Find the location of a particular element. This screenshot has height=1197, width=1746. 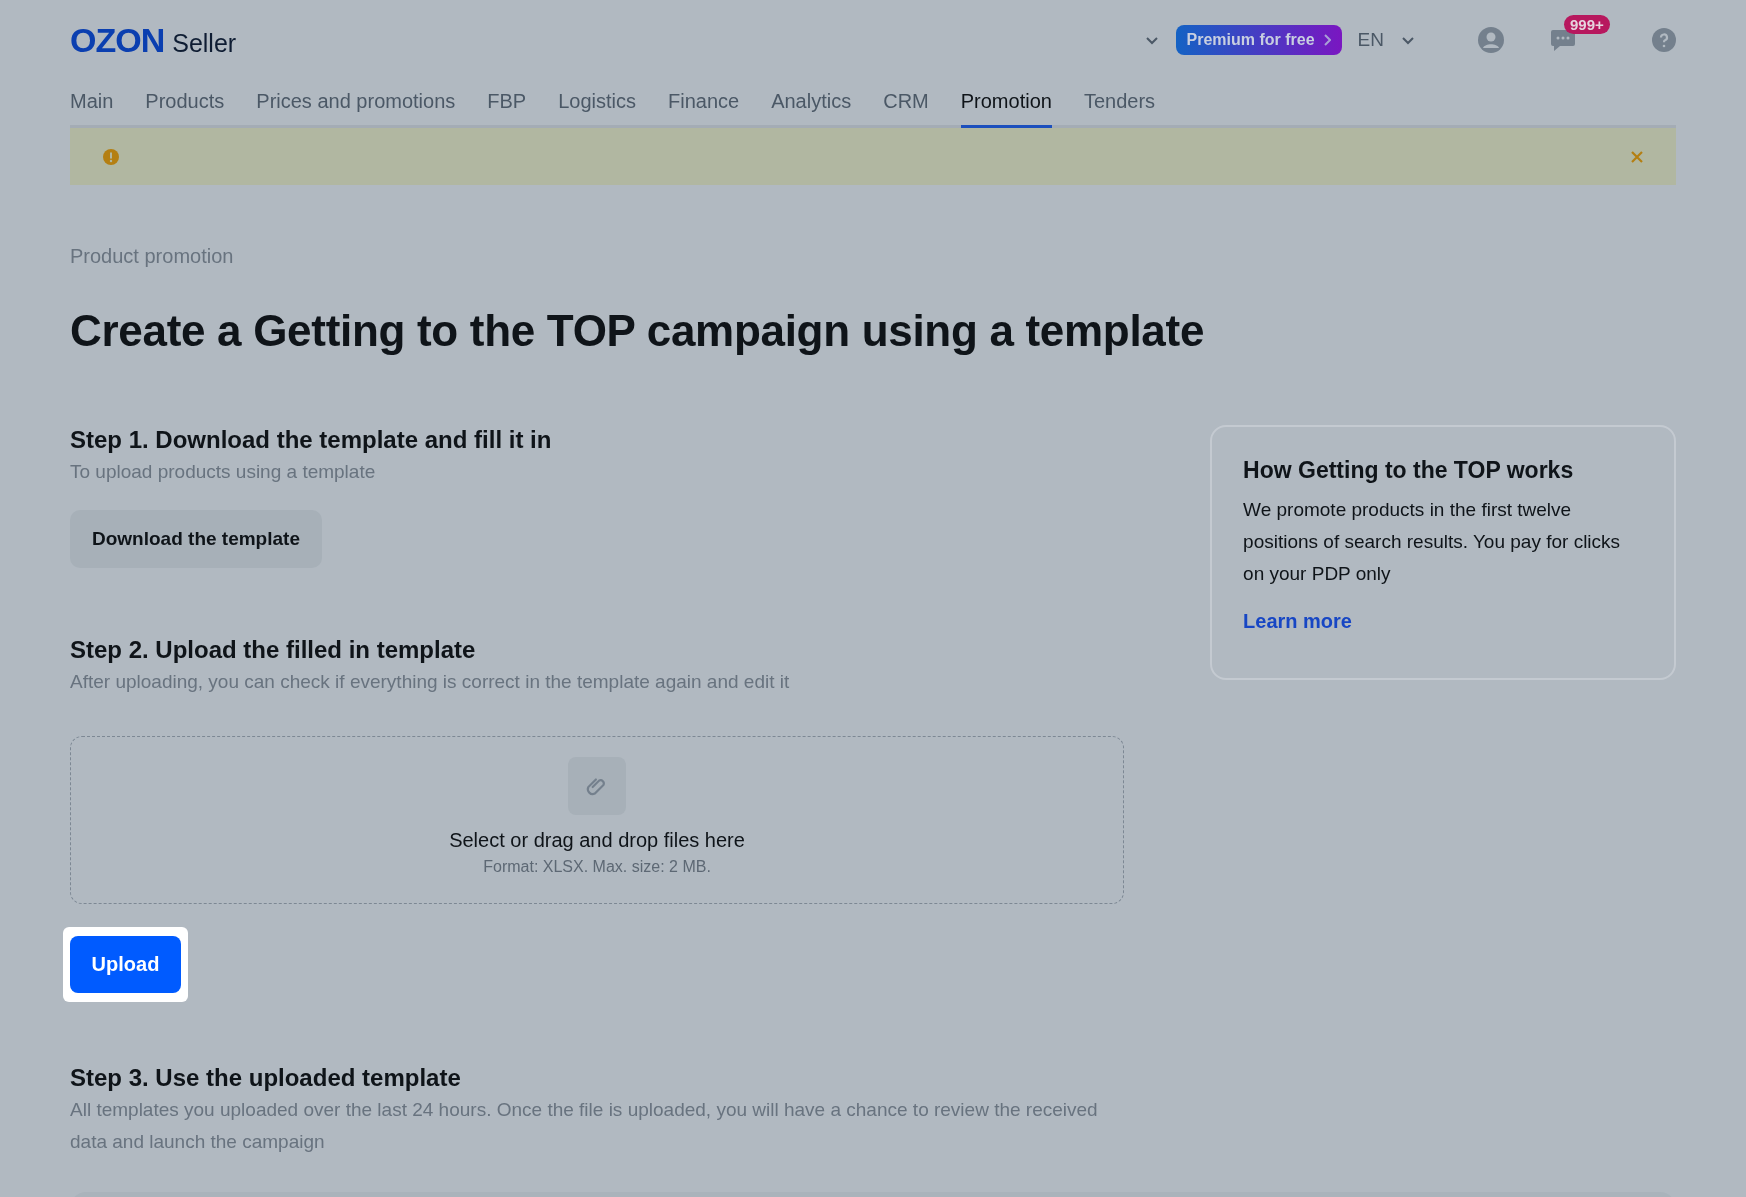

nav-tab: CRM is located at coordinates (906, 104).